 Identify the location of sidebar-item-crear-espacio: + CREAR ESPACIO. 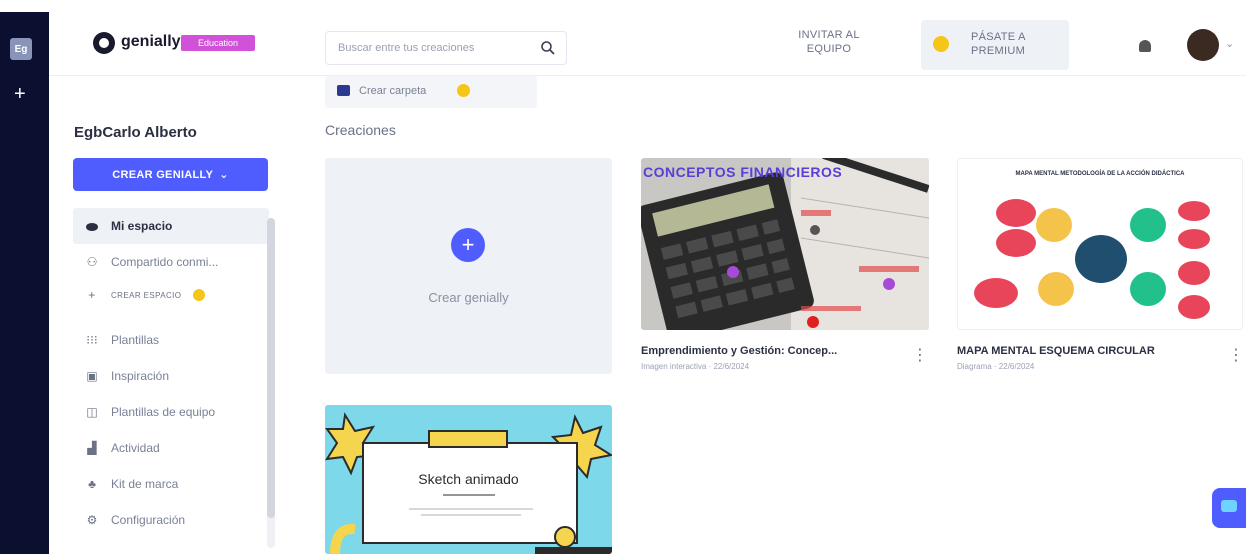
(171, 295).